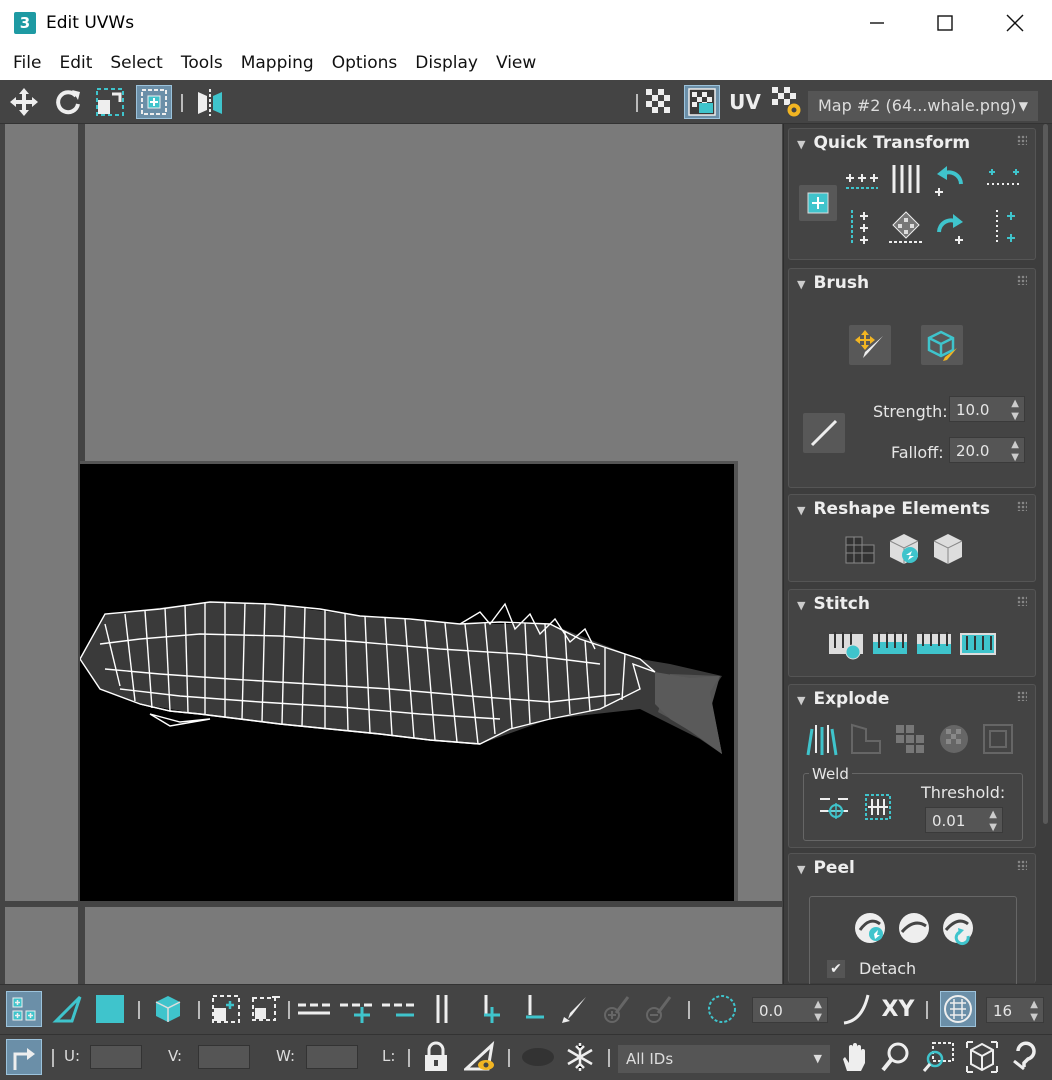  Describe the element at coordinates (878, 807) in the screenshot. I see `weld-threshold-button` at that location.